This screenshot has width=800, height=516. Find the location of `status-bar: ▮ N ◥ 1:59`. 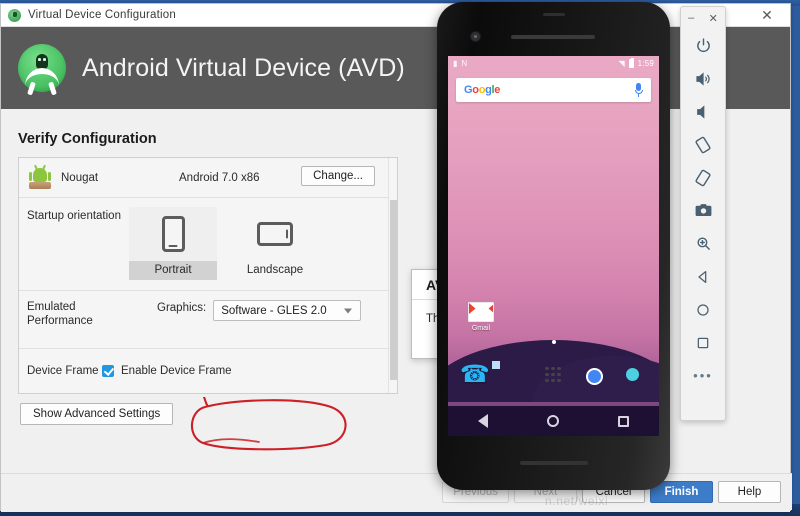

status-bar: ▮ N ◥ 1:59 is located at coordinates (553, 63).